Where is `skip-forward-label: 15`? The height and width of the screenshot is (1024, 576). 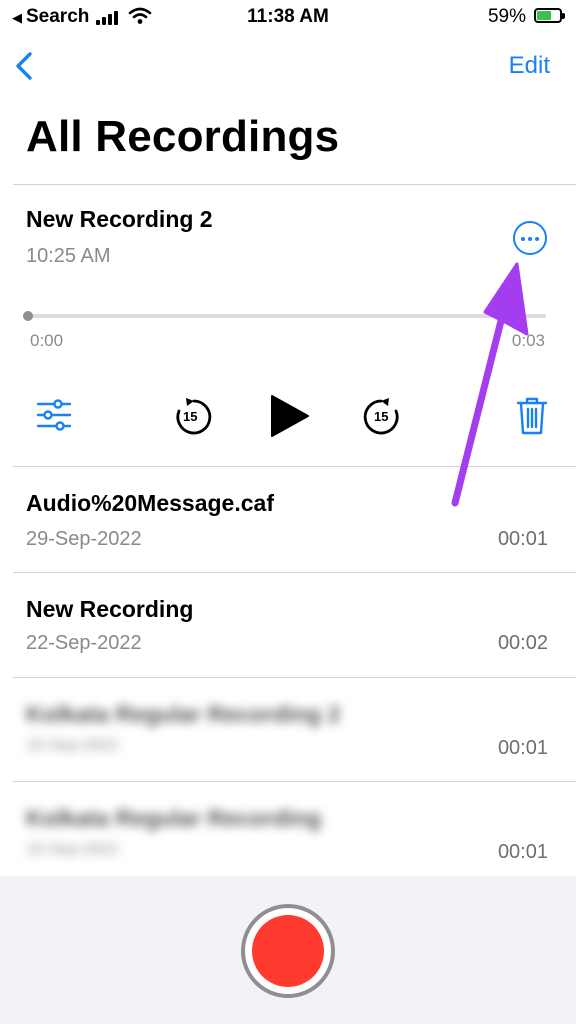 skip-forward-label: 15 is located at coordinates (381, 416).